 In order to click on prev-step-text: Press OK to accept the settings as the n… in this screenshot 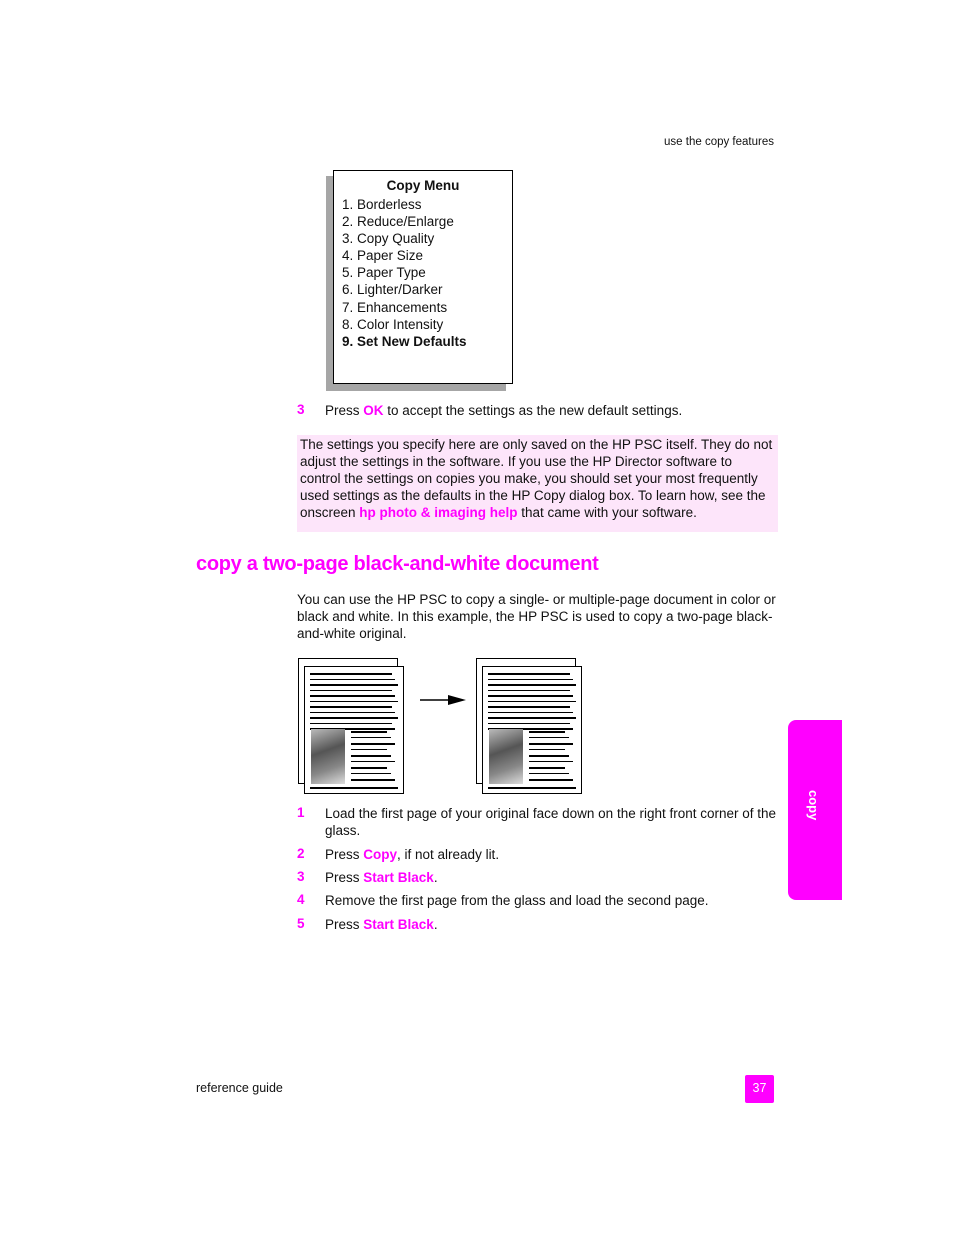, I will do `click(552, 410)`.